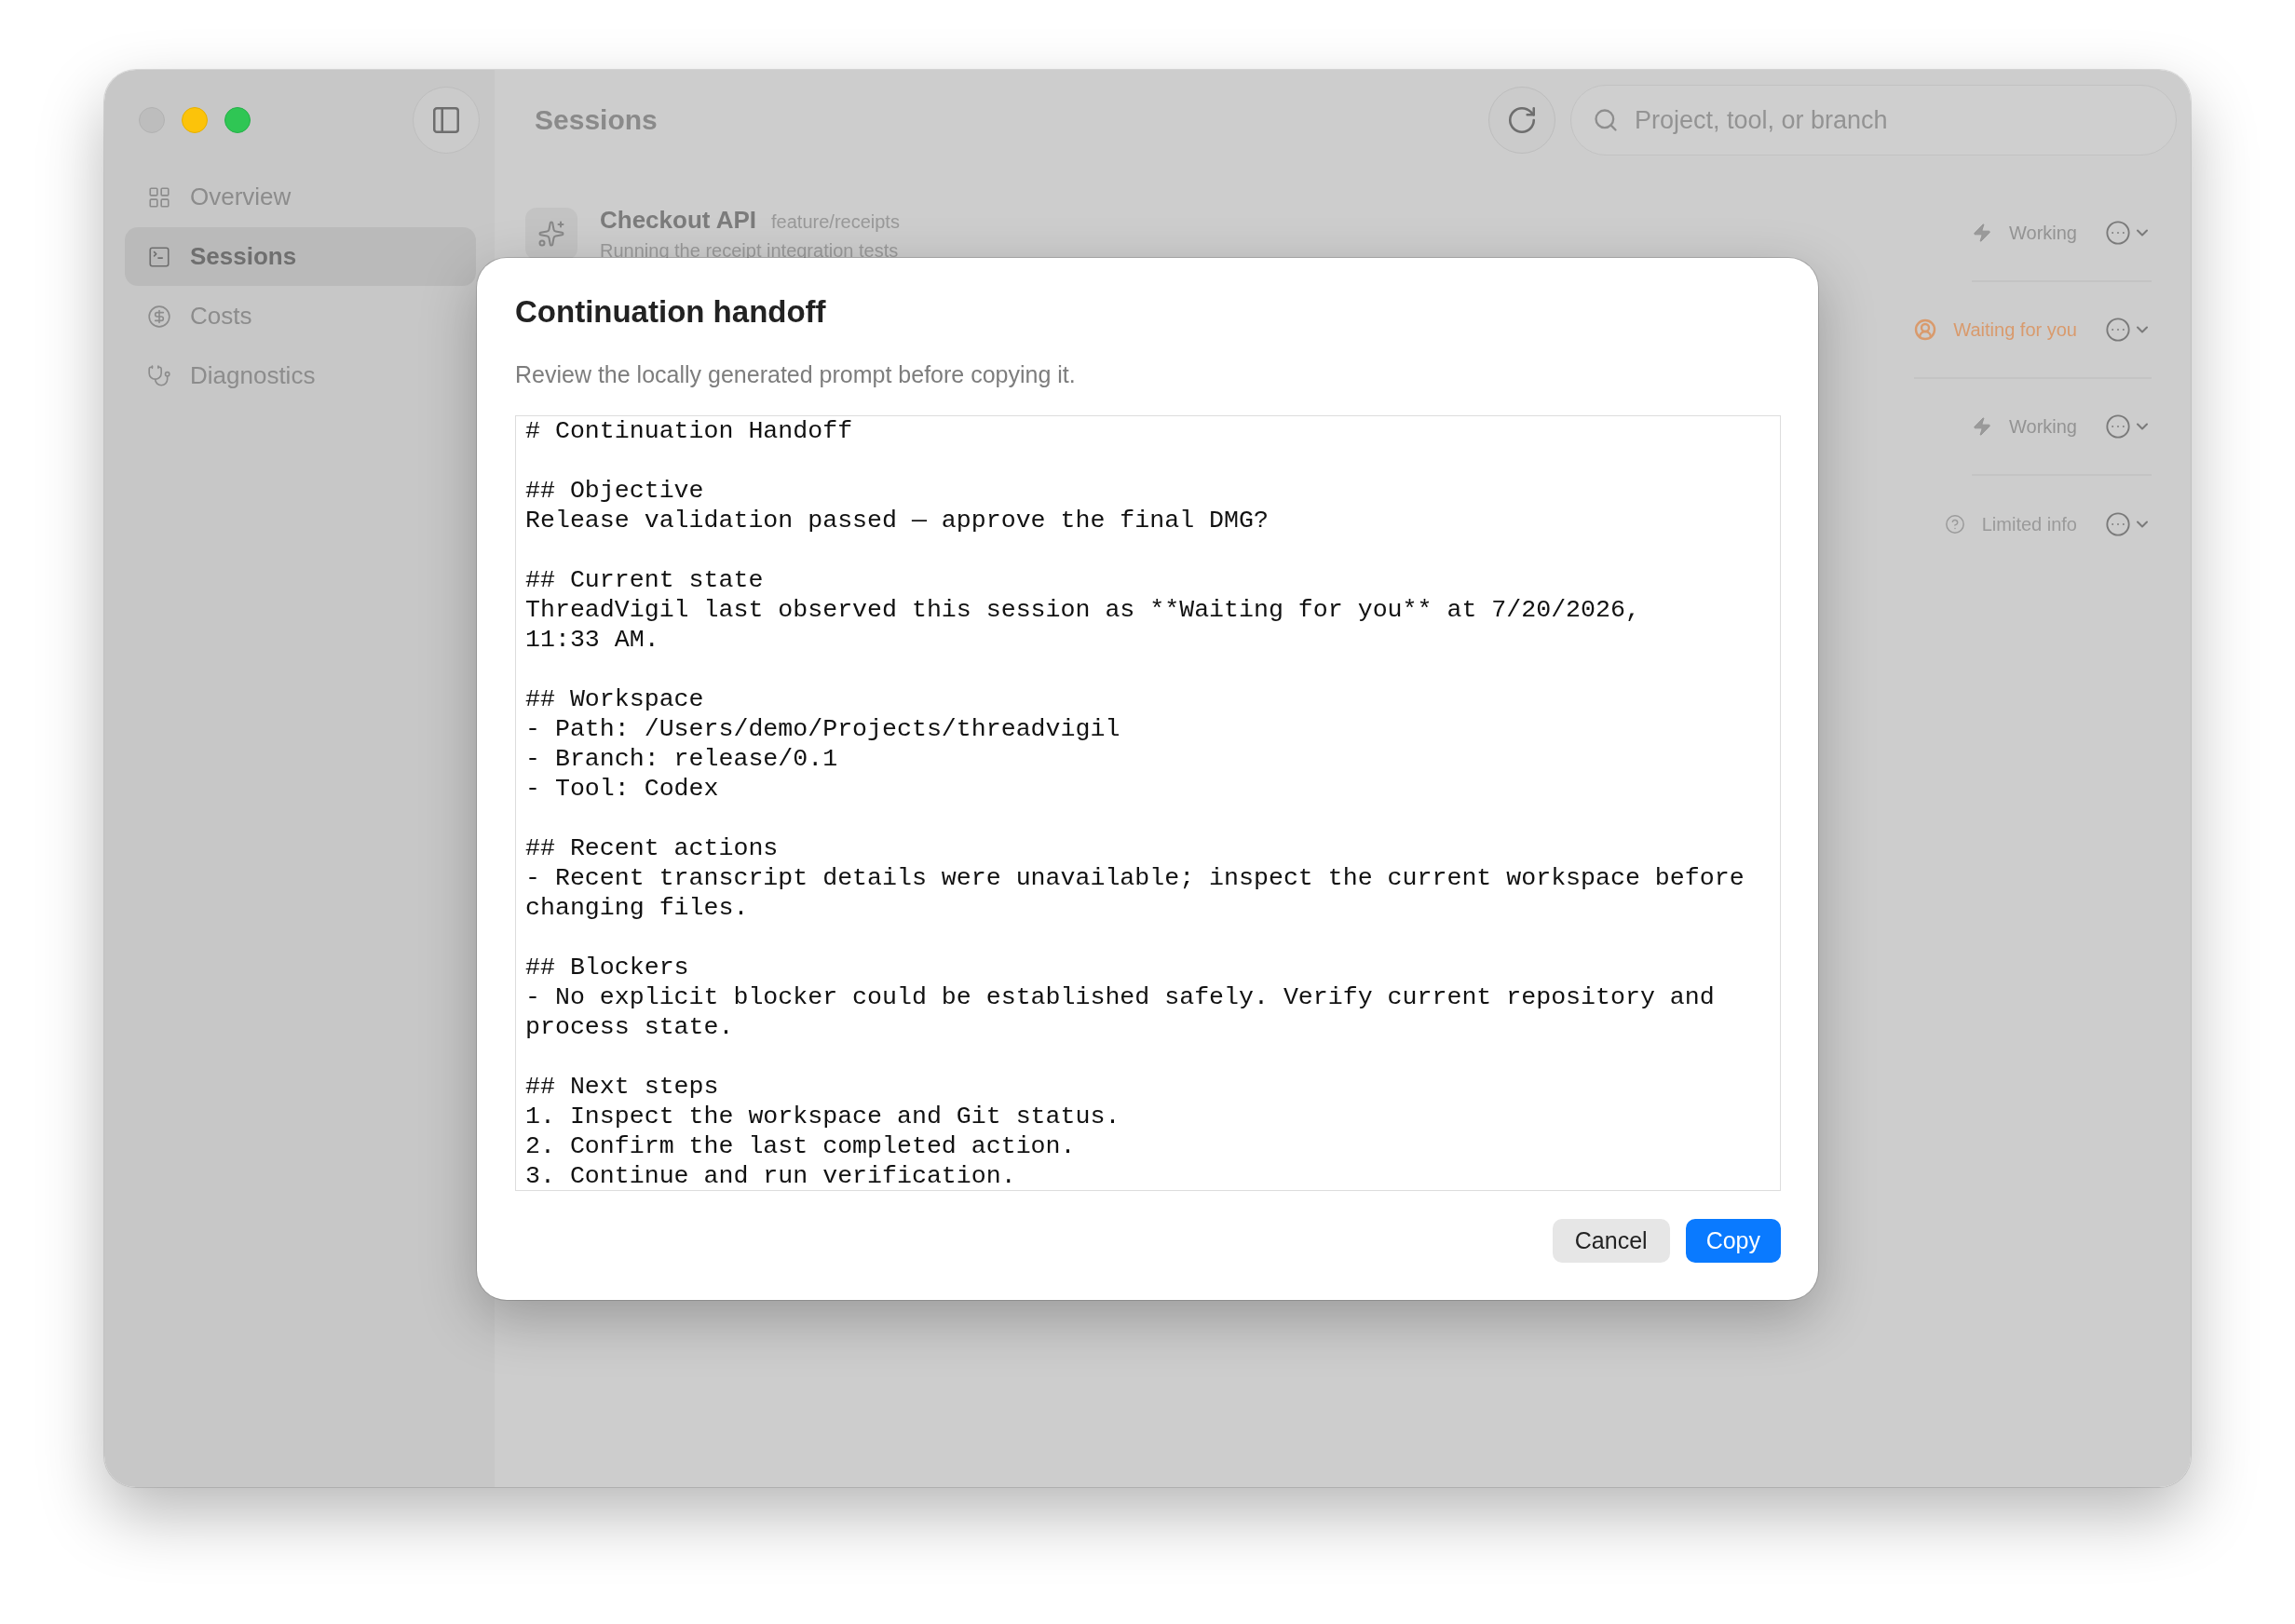 This screenshot has width=2295, height=1624. I want to click on stethoscope-icon, so click(159, 375).